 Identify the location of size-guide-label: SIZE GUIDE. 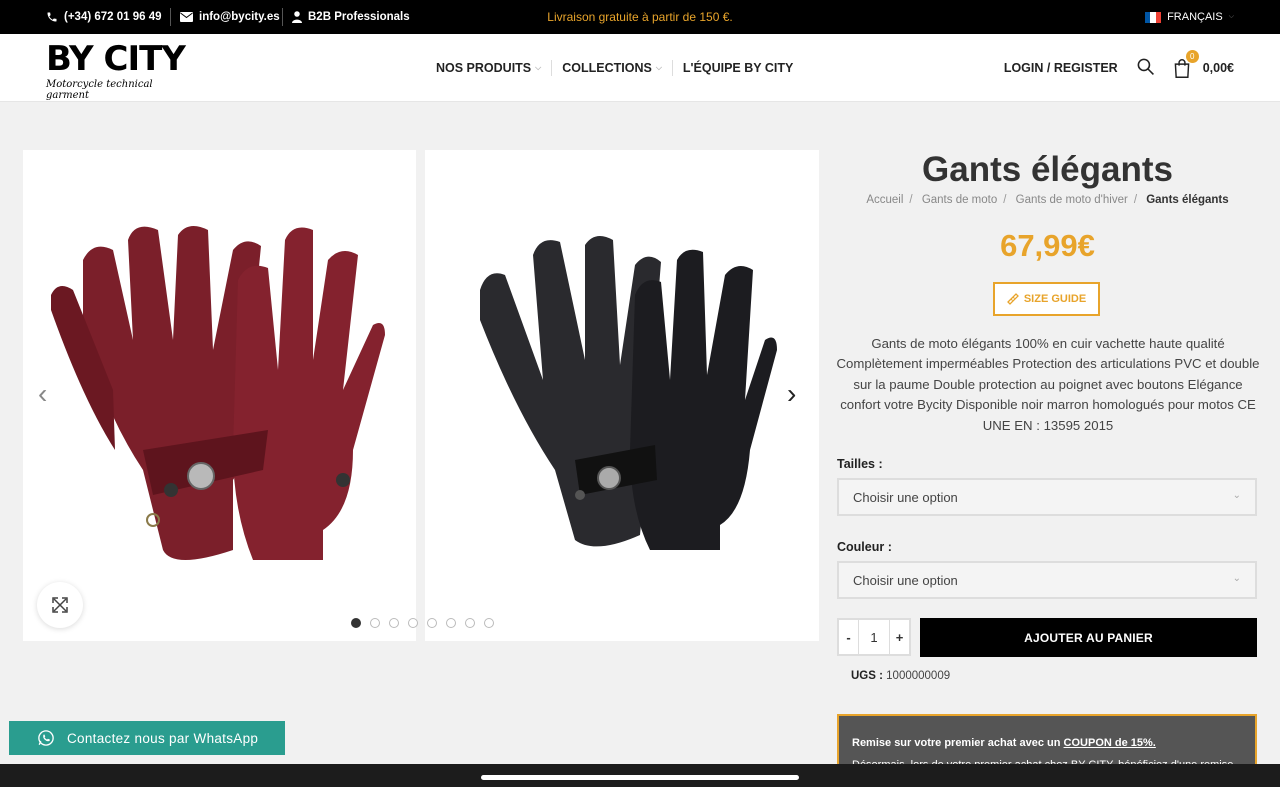
(1055, 299).